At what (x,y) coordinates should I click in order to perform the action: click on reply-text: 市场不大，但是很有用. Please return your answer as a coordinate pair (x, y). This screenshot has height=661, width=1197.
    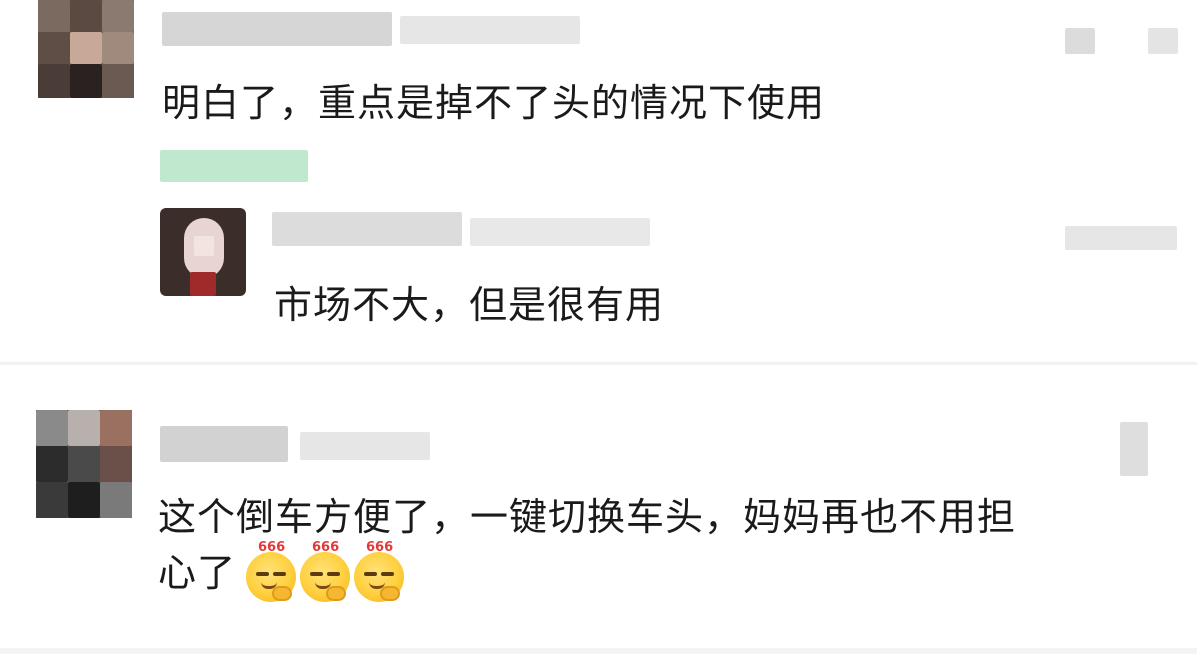
    Looking at the image, I should click on (469, 305).